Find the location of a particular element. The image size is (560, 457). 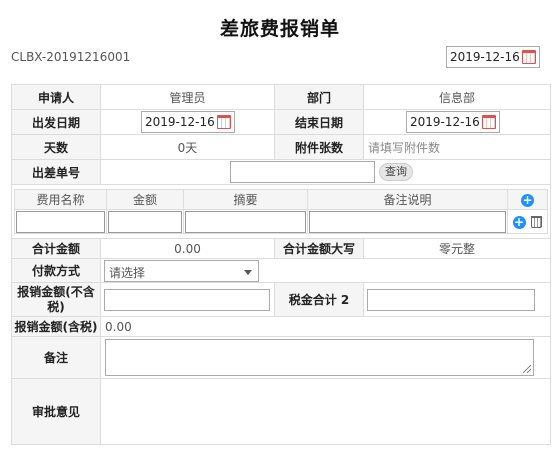

total-amount-upper-label: 合计金额大写 is located at coordinates (319, 248).